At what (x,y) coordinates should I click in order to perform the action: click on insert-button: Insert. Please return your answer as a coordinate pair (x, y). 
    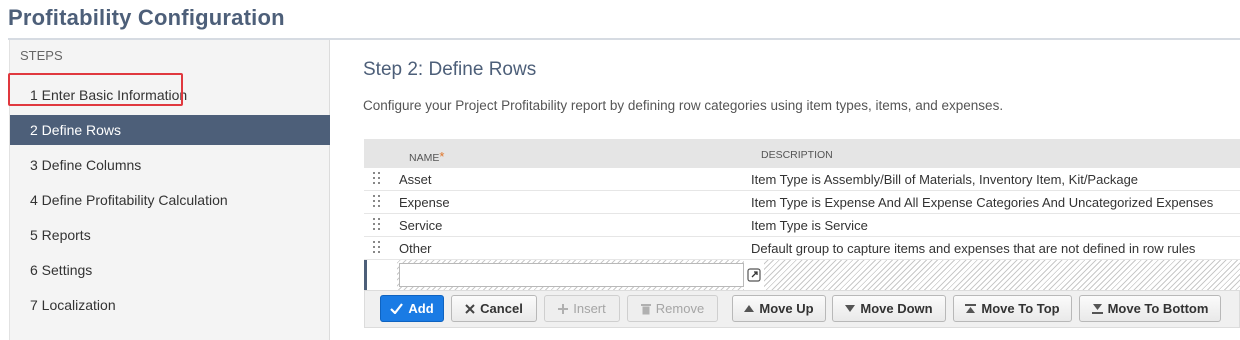
    Looking at the image, I should click on (582, 308).